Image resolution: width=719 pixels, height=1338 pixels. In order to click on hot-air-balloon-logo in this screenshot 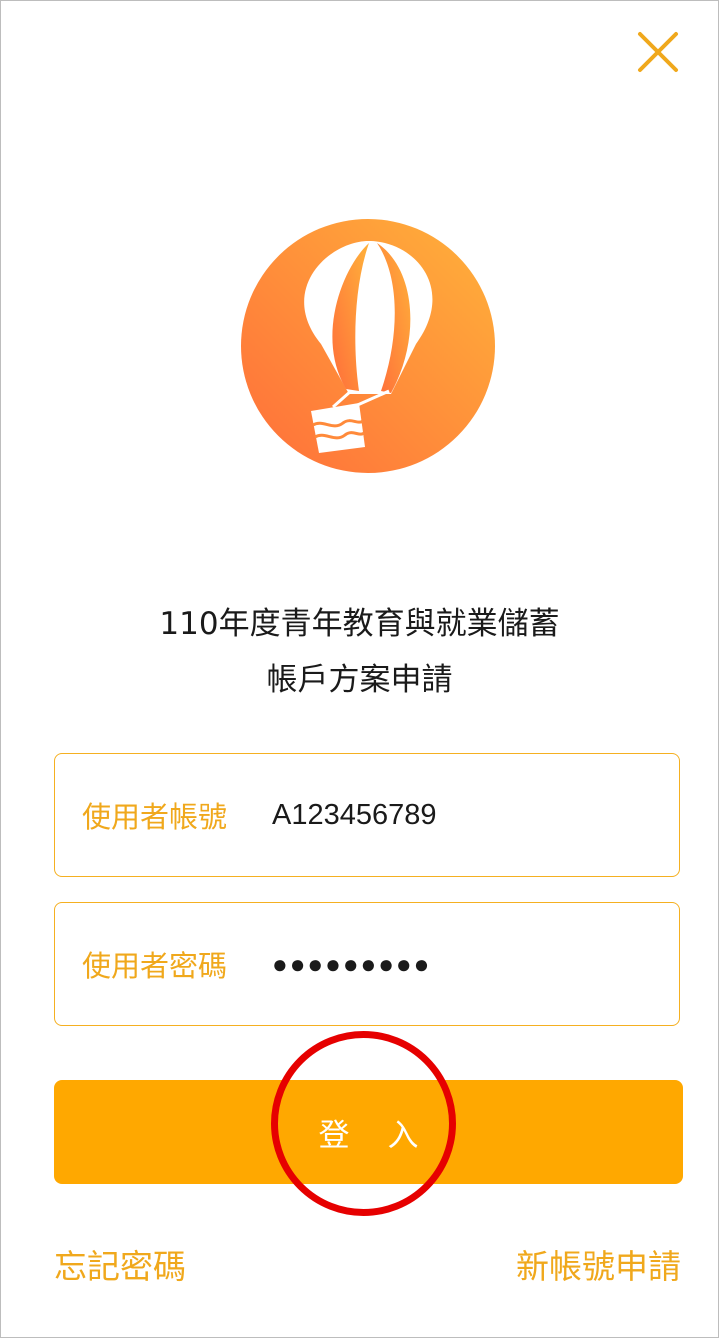, I will do `click(368, 346)`.